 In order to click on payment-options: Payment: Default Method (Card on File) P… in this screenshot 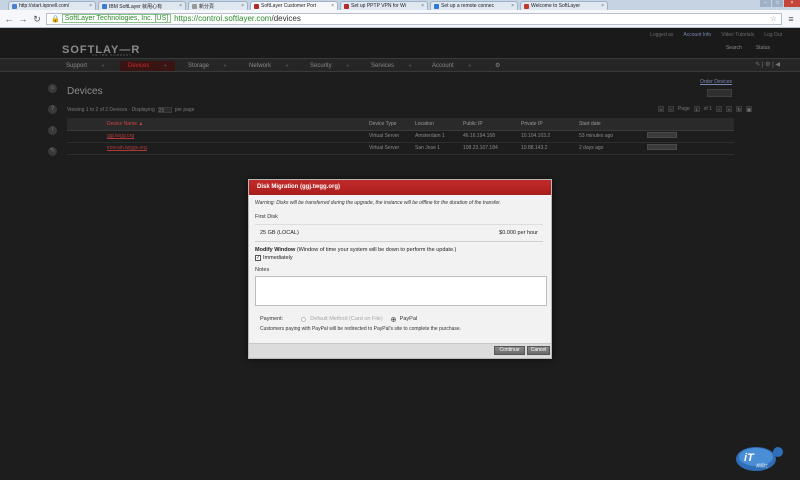, I will do `click(338, 319)`.